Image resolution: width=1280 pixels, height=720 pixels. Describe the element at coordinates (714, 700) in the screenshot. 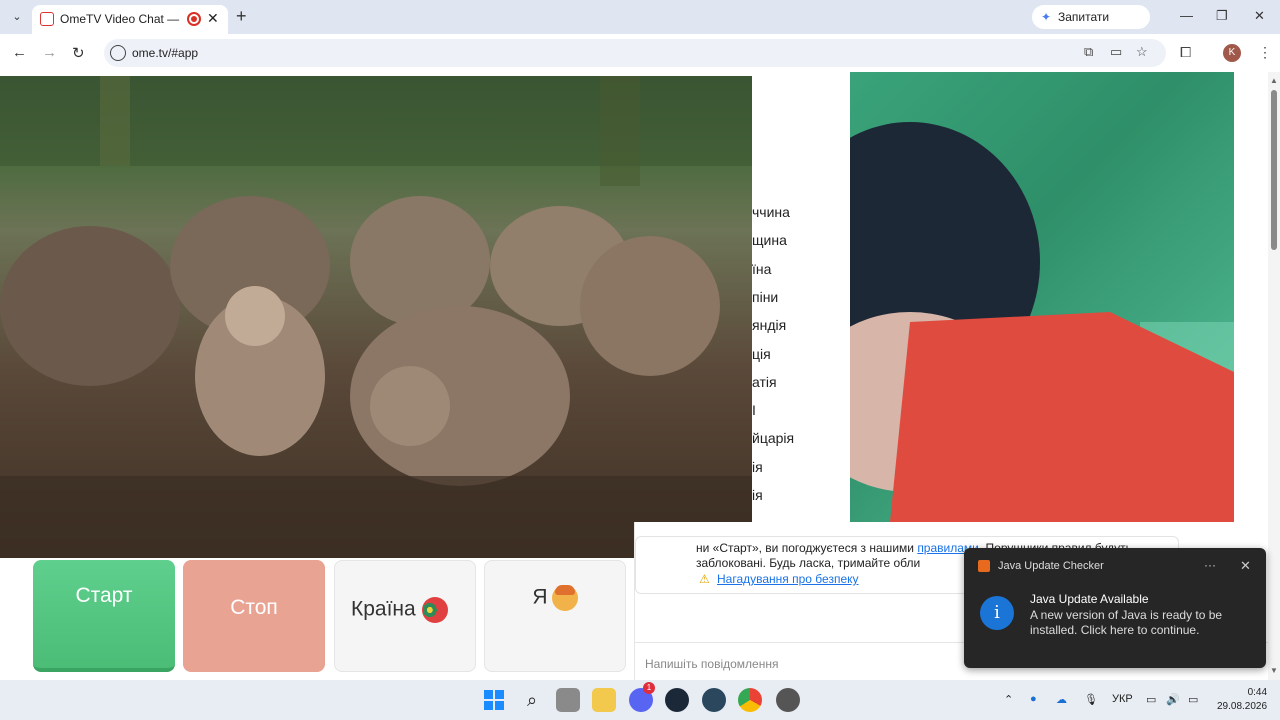

I see `steam-alt-icon` at that location.